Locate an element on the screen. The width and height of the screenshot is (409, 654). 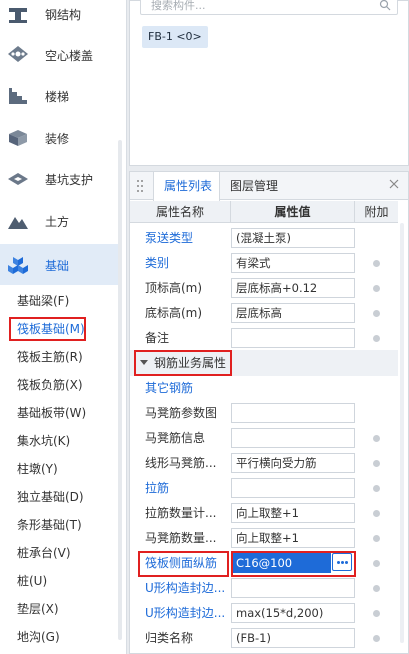
subitem-strip-footing: 条形基础(T) is located at coordinates (49, 524).